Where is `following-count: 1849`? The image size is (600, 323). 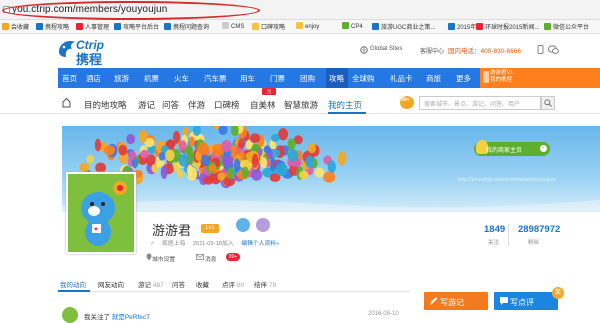
following-count: 1849 is located at coordinates (494, 229).